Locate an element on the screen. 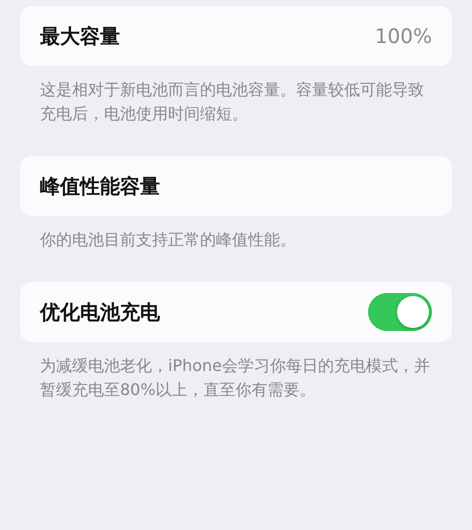 Image resolution: width=472 pixels, height=530 pixels. row-label: 峰值性能容量 is located at coordinates (100, 186).